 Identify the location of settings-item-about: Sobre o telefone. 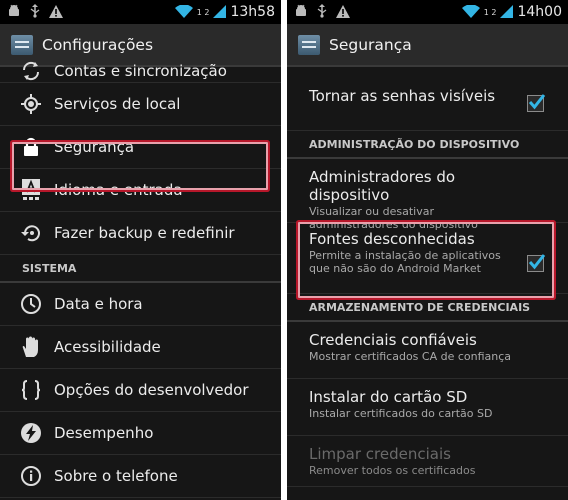
(140, 476).